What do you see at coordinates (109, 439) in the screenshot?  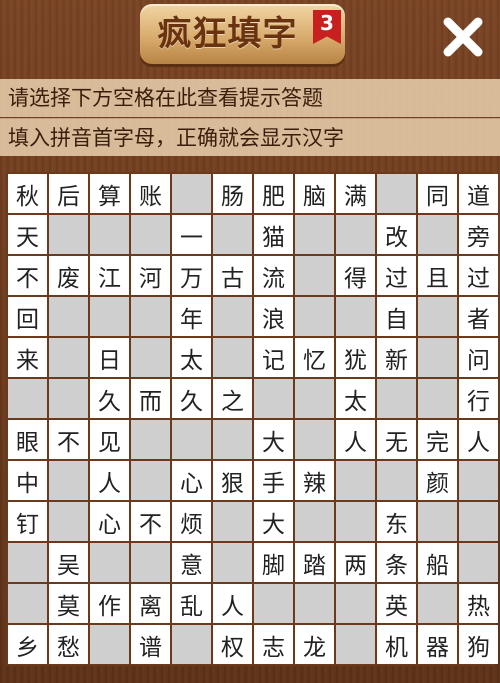 I see `grid-cell-filled: 见` at bounding box center [109, 439].